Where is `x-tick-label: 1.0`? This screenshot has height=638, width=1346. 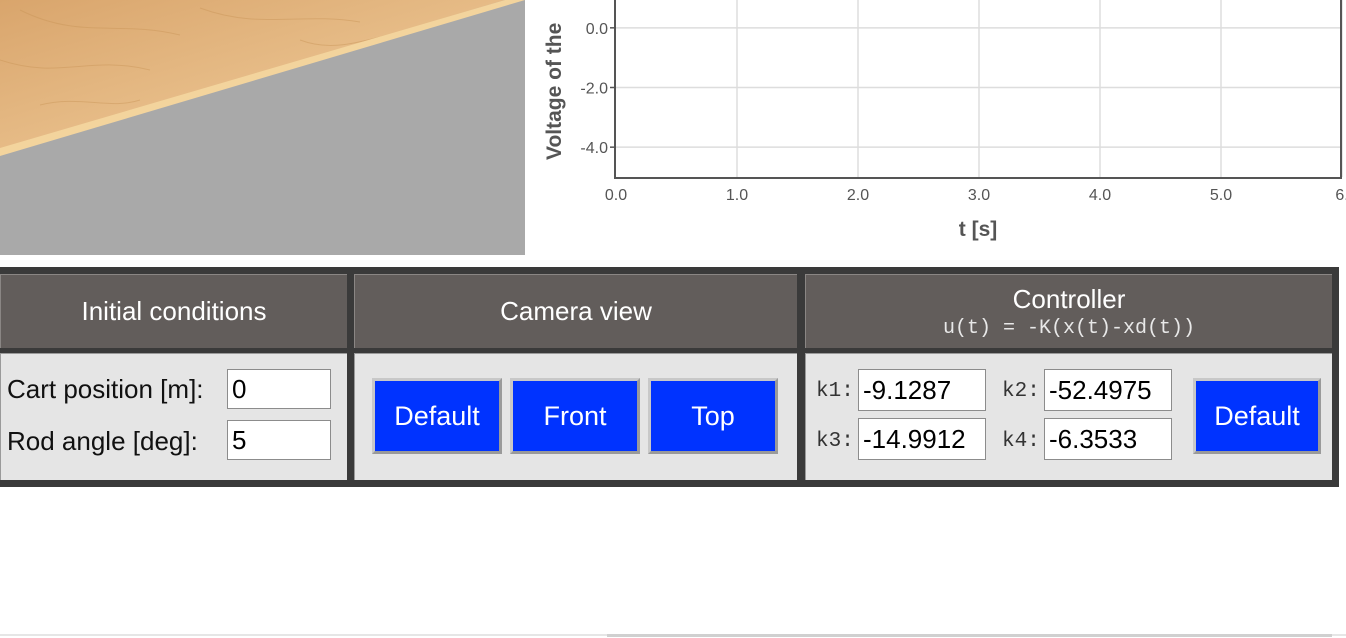 x-tick-label: 1.0 is located at coordinates (737, 195).